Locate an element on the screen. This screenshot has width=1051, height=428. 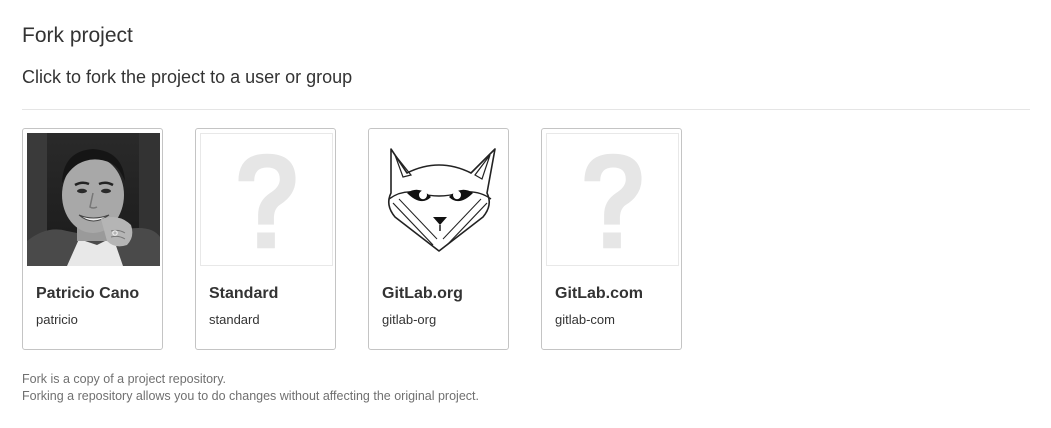
namespace-name: Patricio Cano is located at coordinates (88, 293).